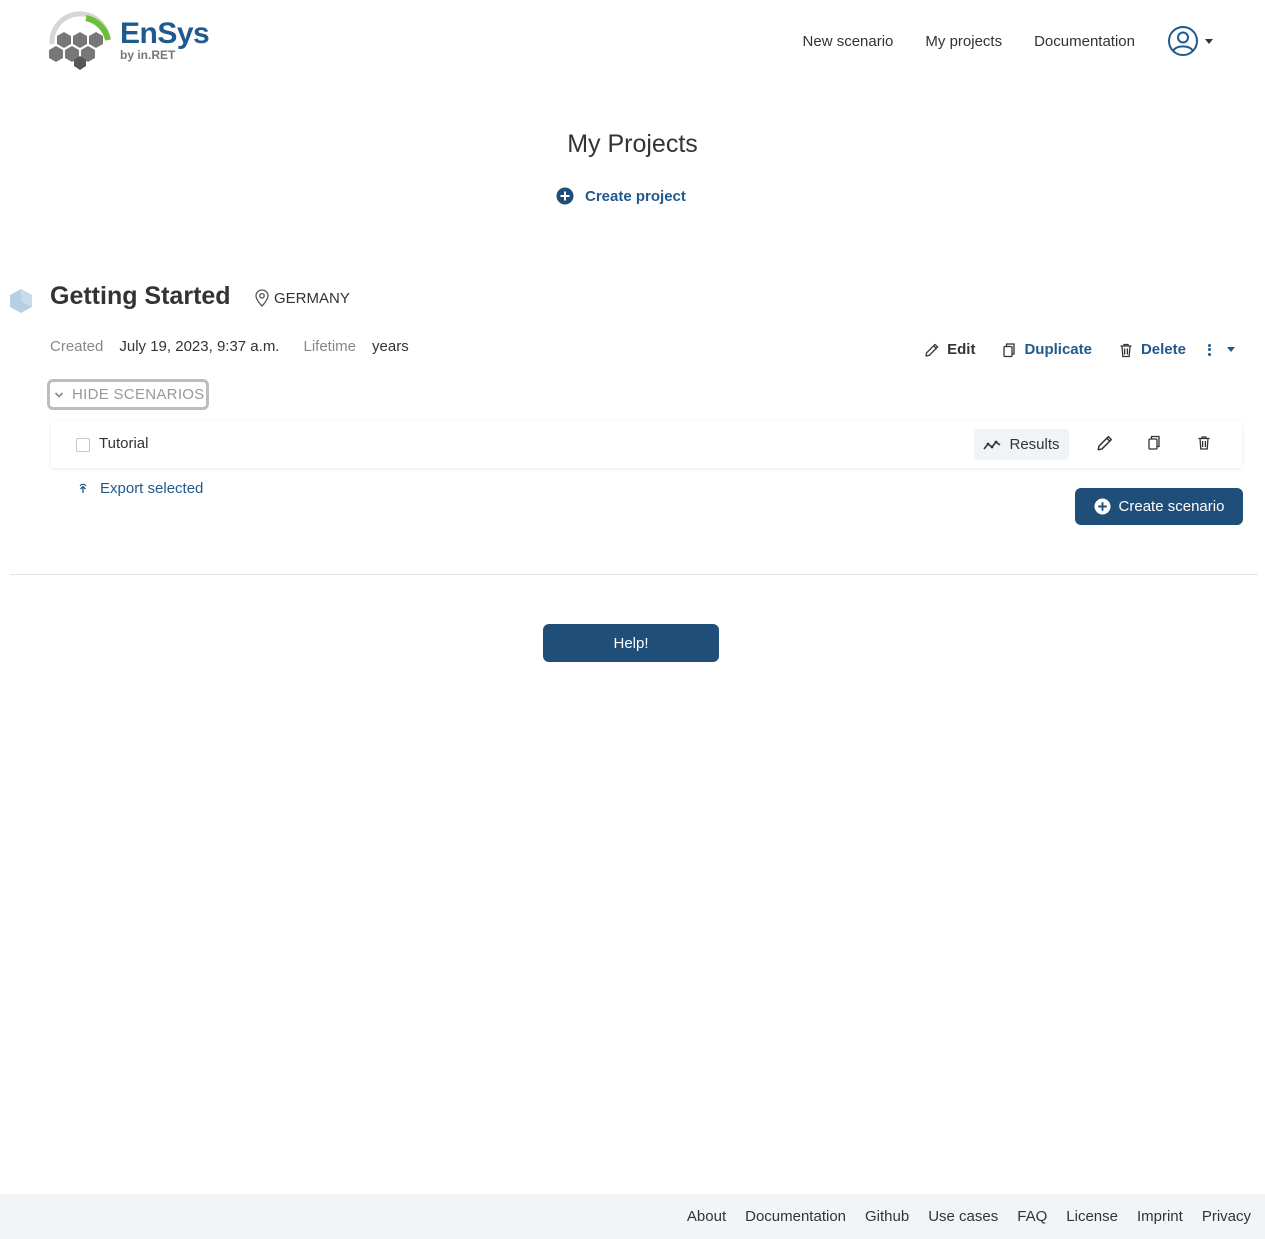  I want to click on delete-label: Delete, so click(1163, 349).